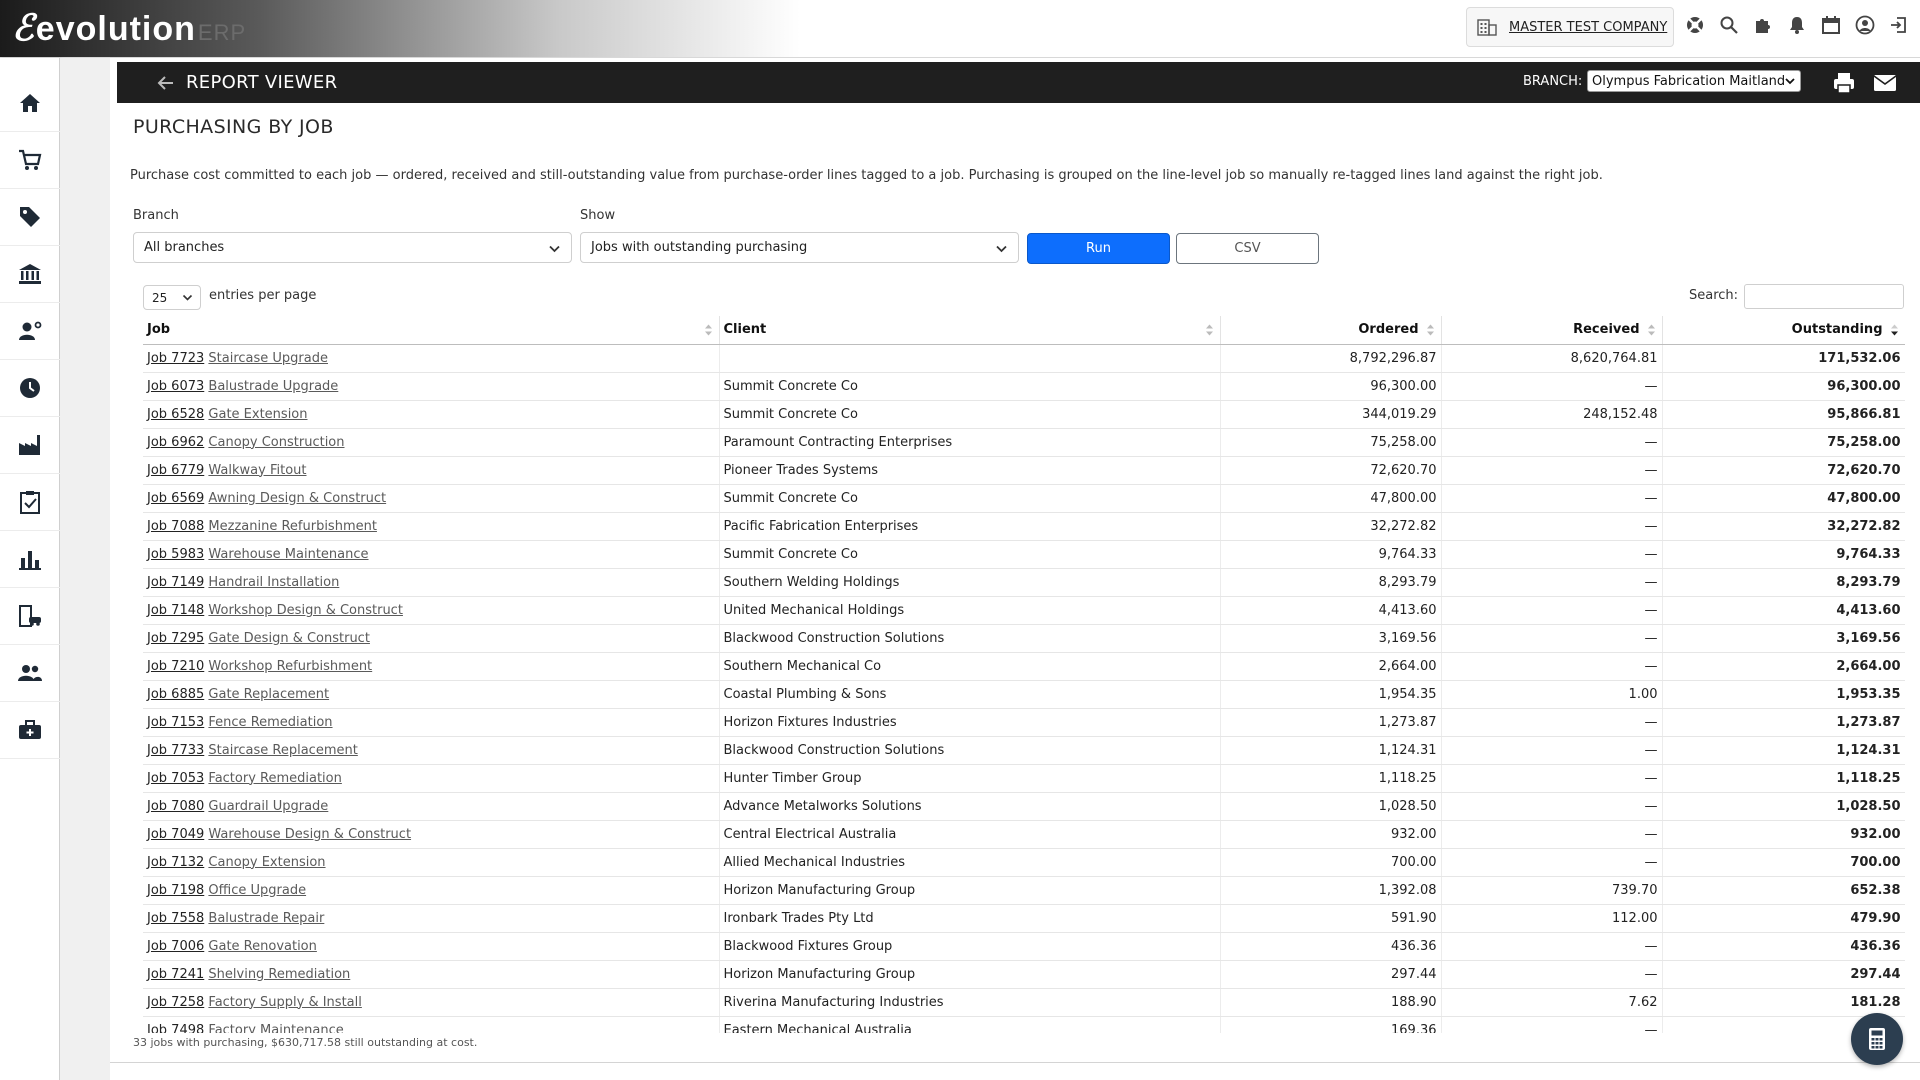 The width and height of the screenshot is (1920, 1080). What do you see at coordinates (30, 274) in the screenshot?
I see `sidebar-item-finance` at bounding box center [30, 274].